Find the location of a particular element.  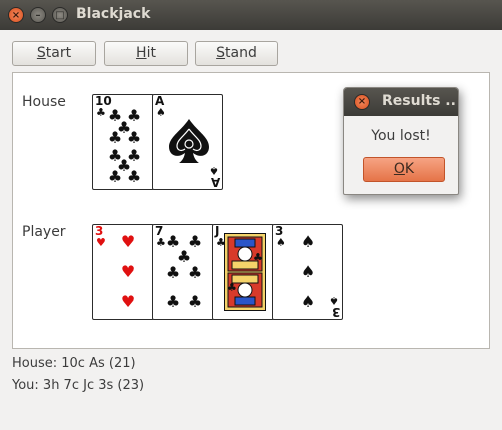

player-card-1: 3 ♥ ♥ ♥ ♥ is located at coordinates (123, 272).